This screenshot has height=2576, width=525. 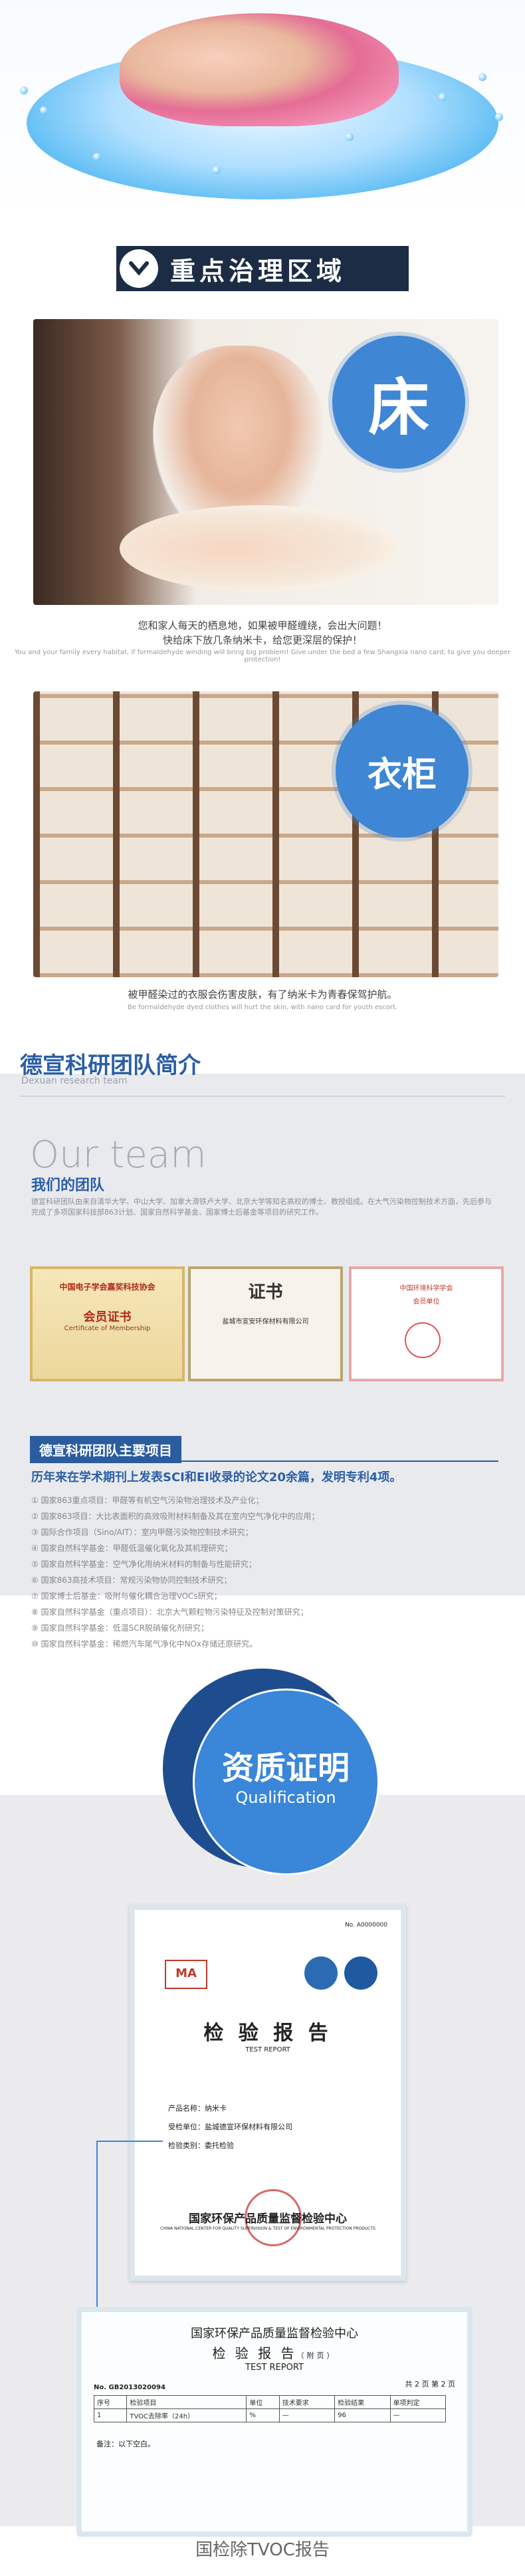 I want to click on table-row: 1 TVOC去除率（24h） % — 96 —, so click(x=270, y=2415).